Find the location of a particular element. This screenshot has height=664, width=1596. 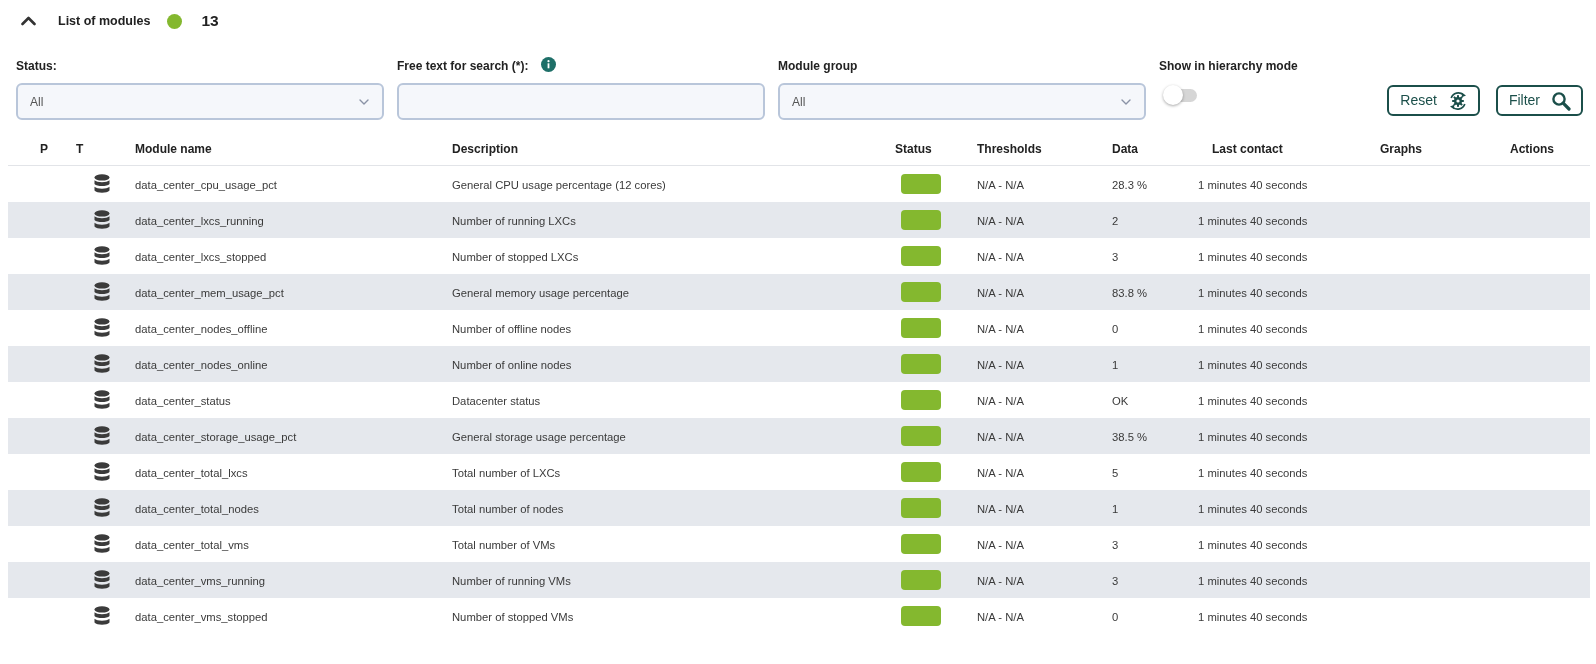

module-name: data_center_vms_stopped is located at coordinates (201, 617).